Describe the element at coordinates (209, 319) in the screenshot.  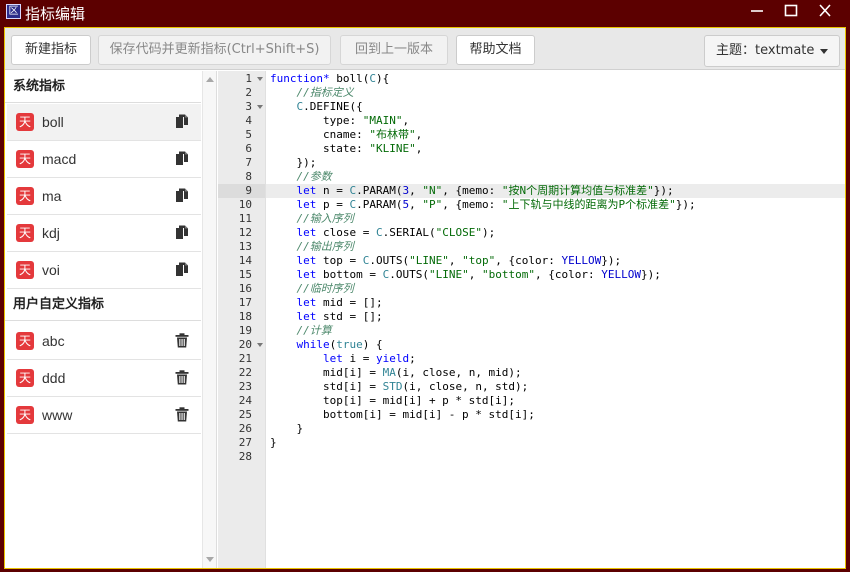
I see `sidebar-scrollbar` at that location.